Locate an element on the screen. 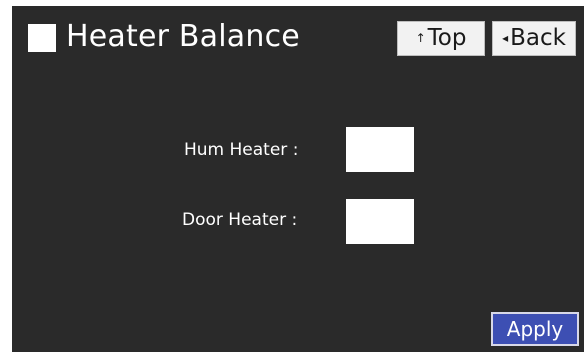 The image size is (588, 354). door-heater-label: Door Heater : is located at coordinates (240, 220).